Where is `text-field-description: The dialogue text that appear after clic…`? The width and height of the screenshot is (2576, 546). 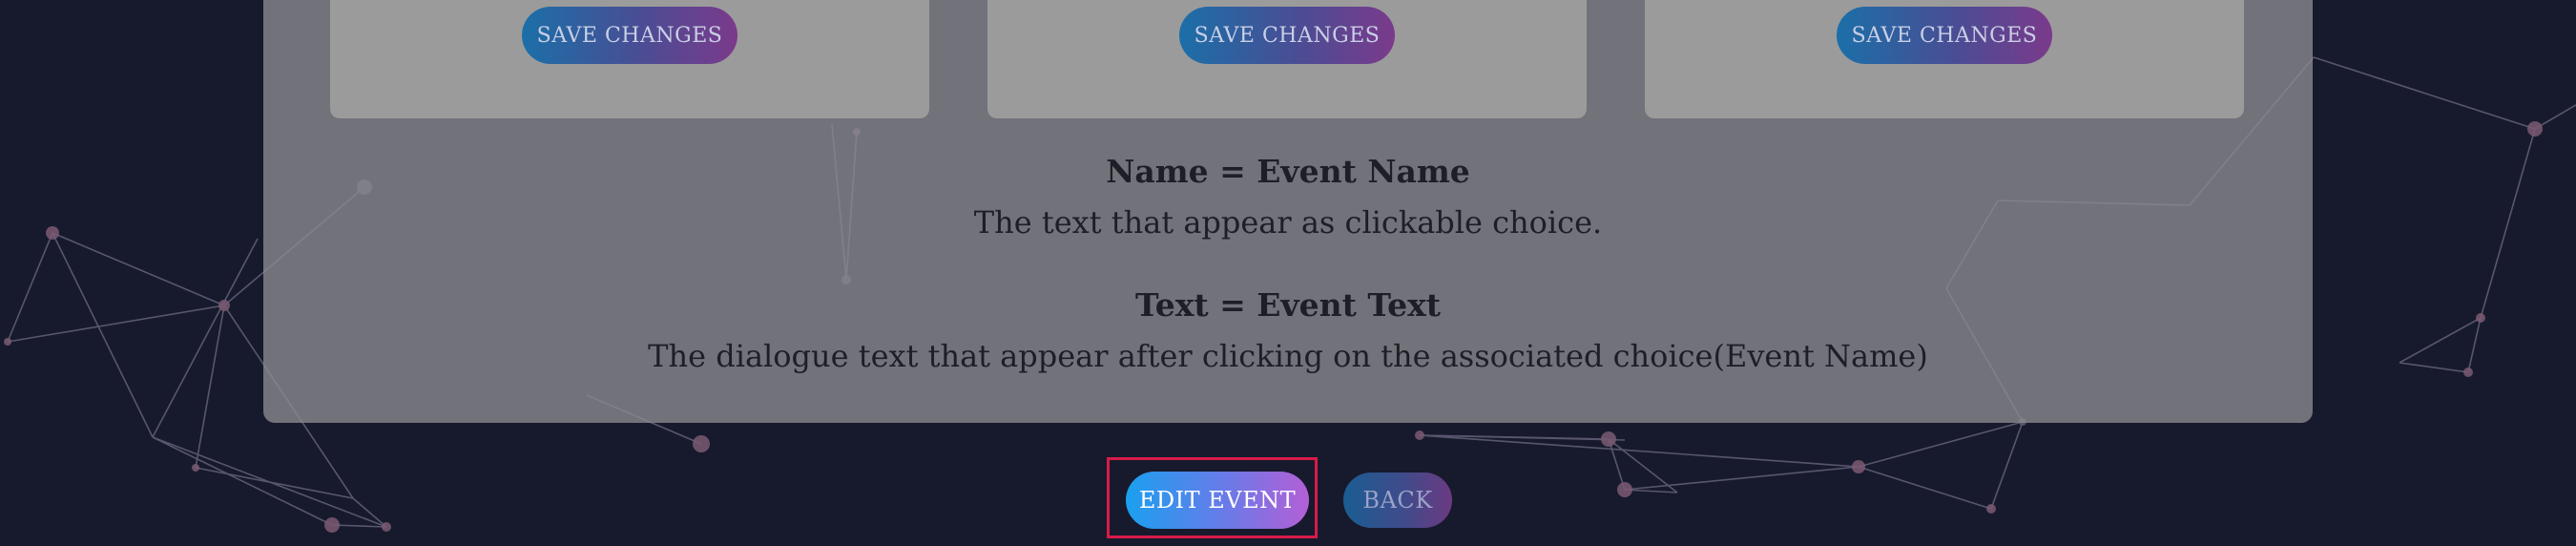 text-field-description: The dialogue text that appear after clic… is located at coordinates (1288, 356).